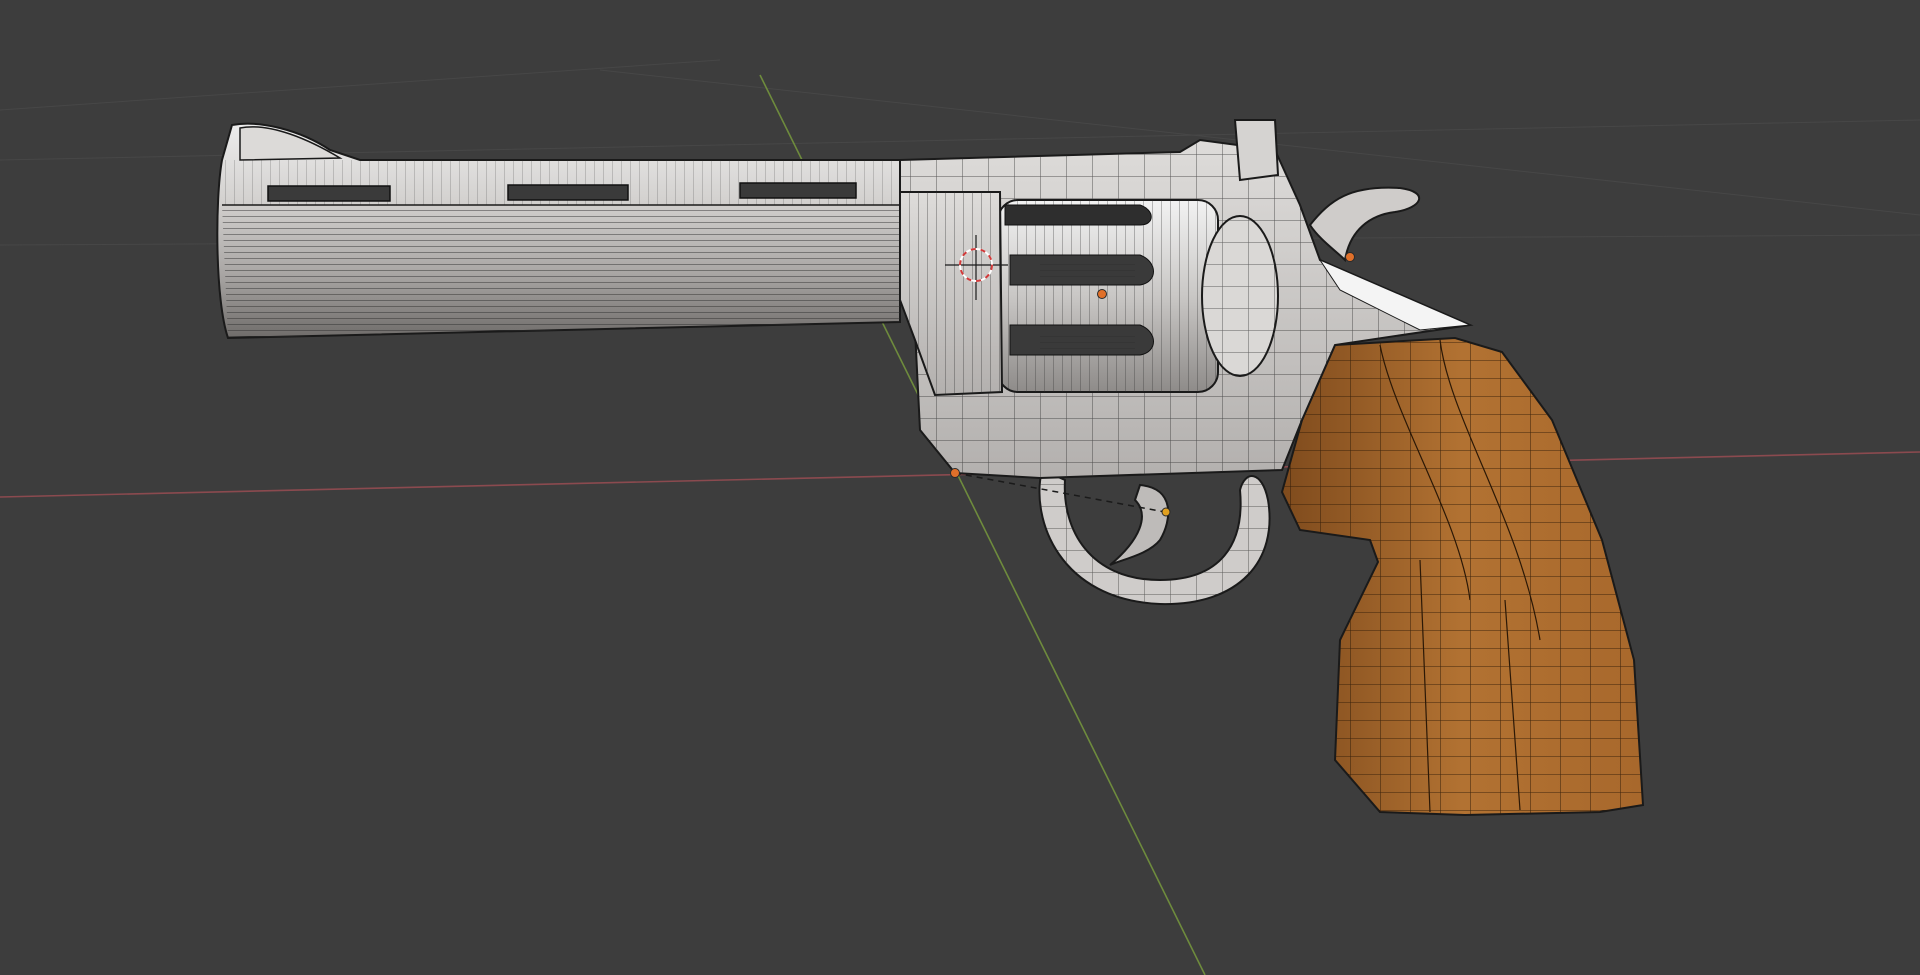  What do you see at coordinates (1139, 524) in the screenshot?
I see `trigger` at bounding box center [1139, 524].